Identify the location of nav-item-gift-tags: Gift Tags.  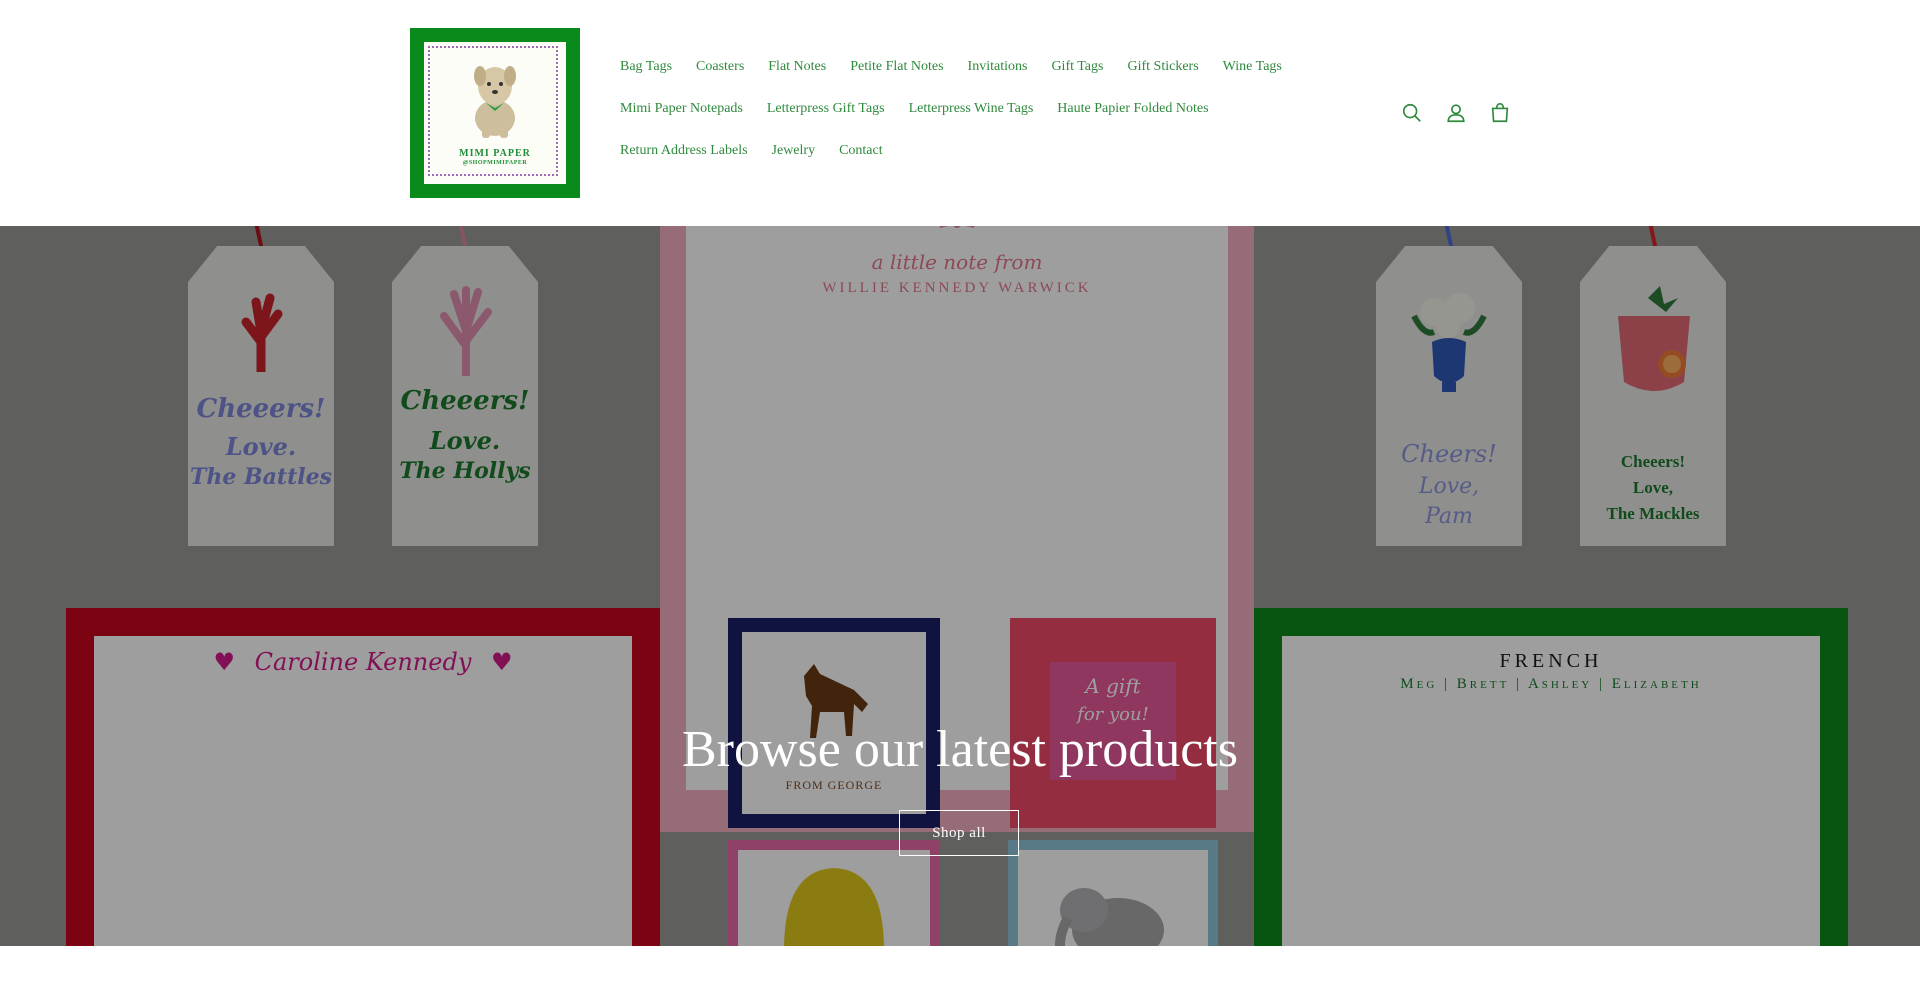
(1077, 67).